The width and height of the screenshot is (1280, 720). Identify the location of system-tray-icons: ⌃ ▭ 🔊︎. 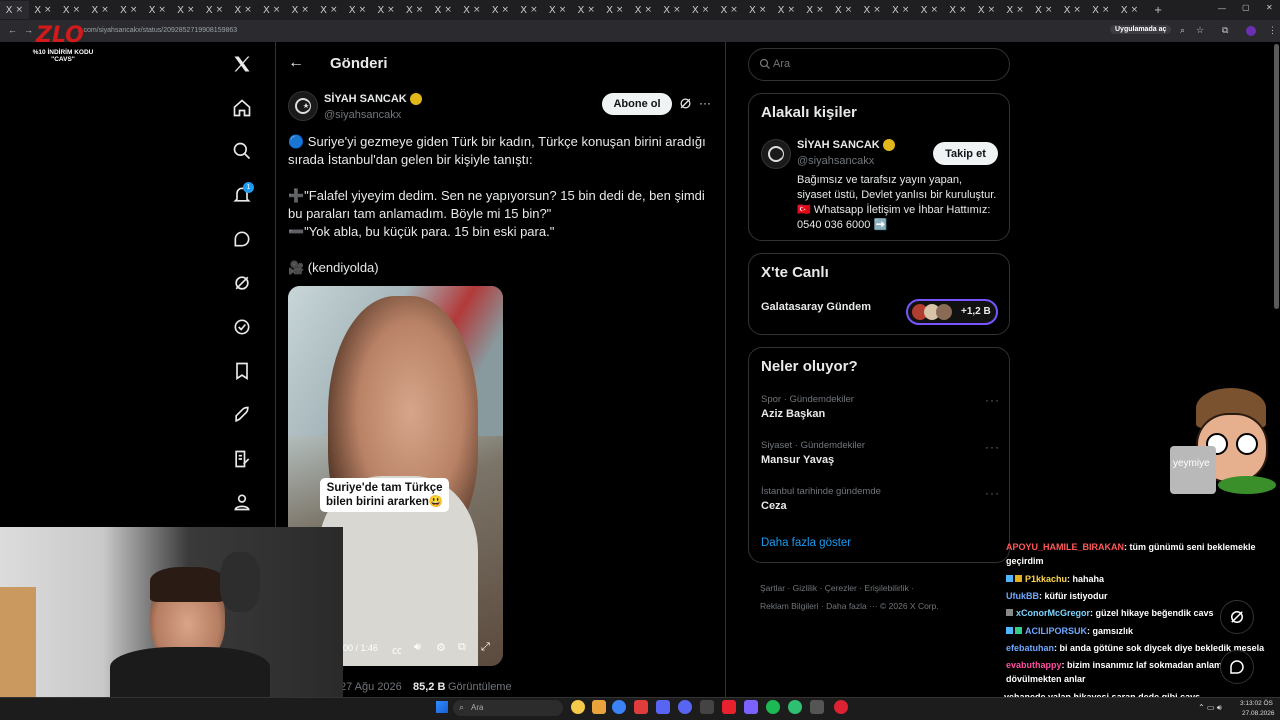
(1210, 708).